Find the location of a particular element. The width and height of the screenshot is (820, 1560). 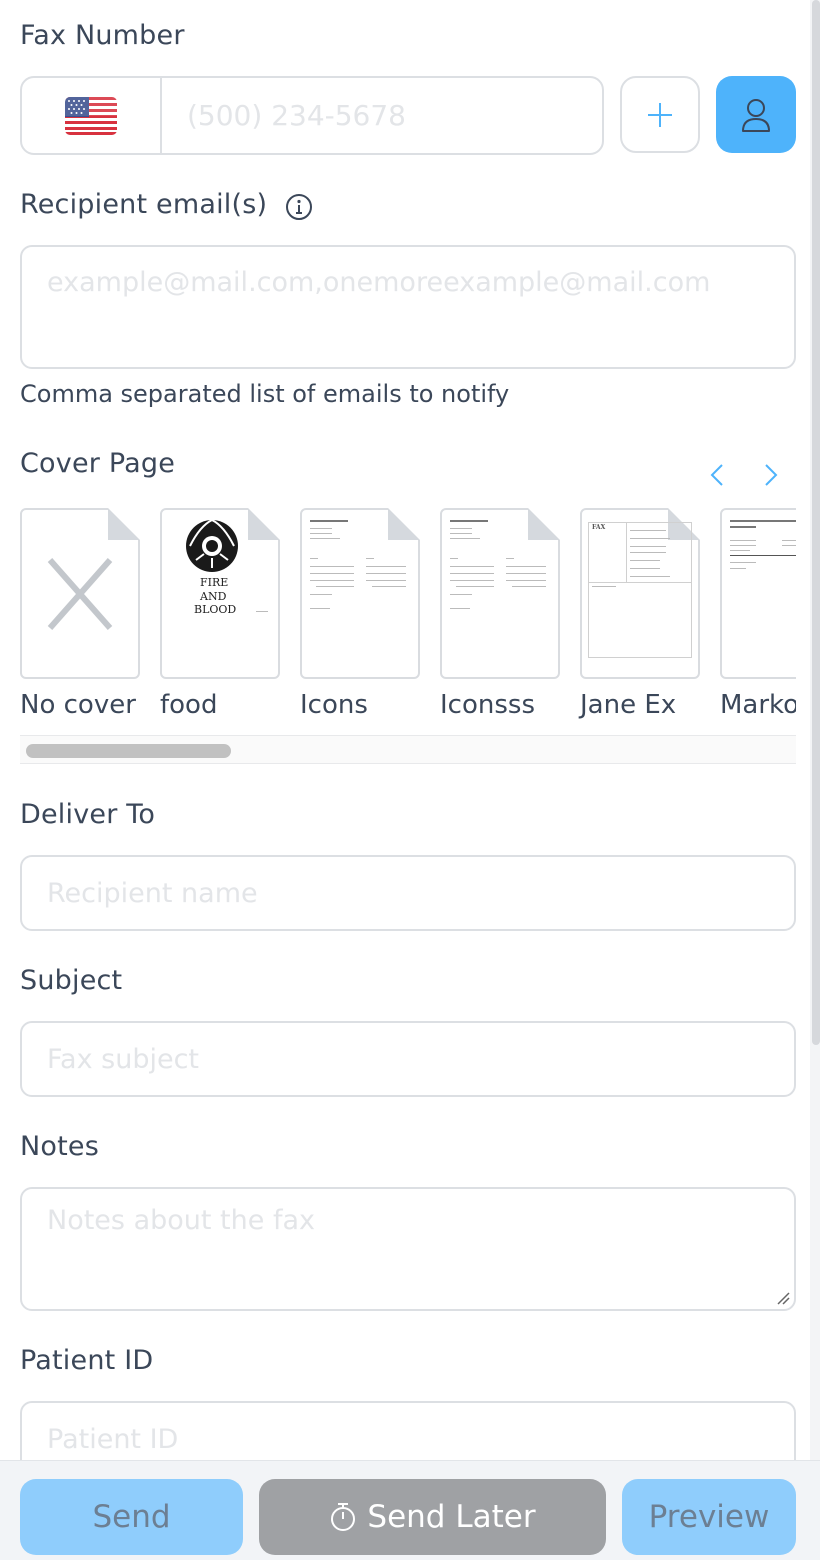

cover-option-iconsss: Iconsss is located at coordinates (500, 614).